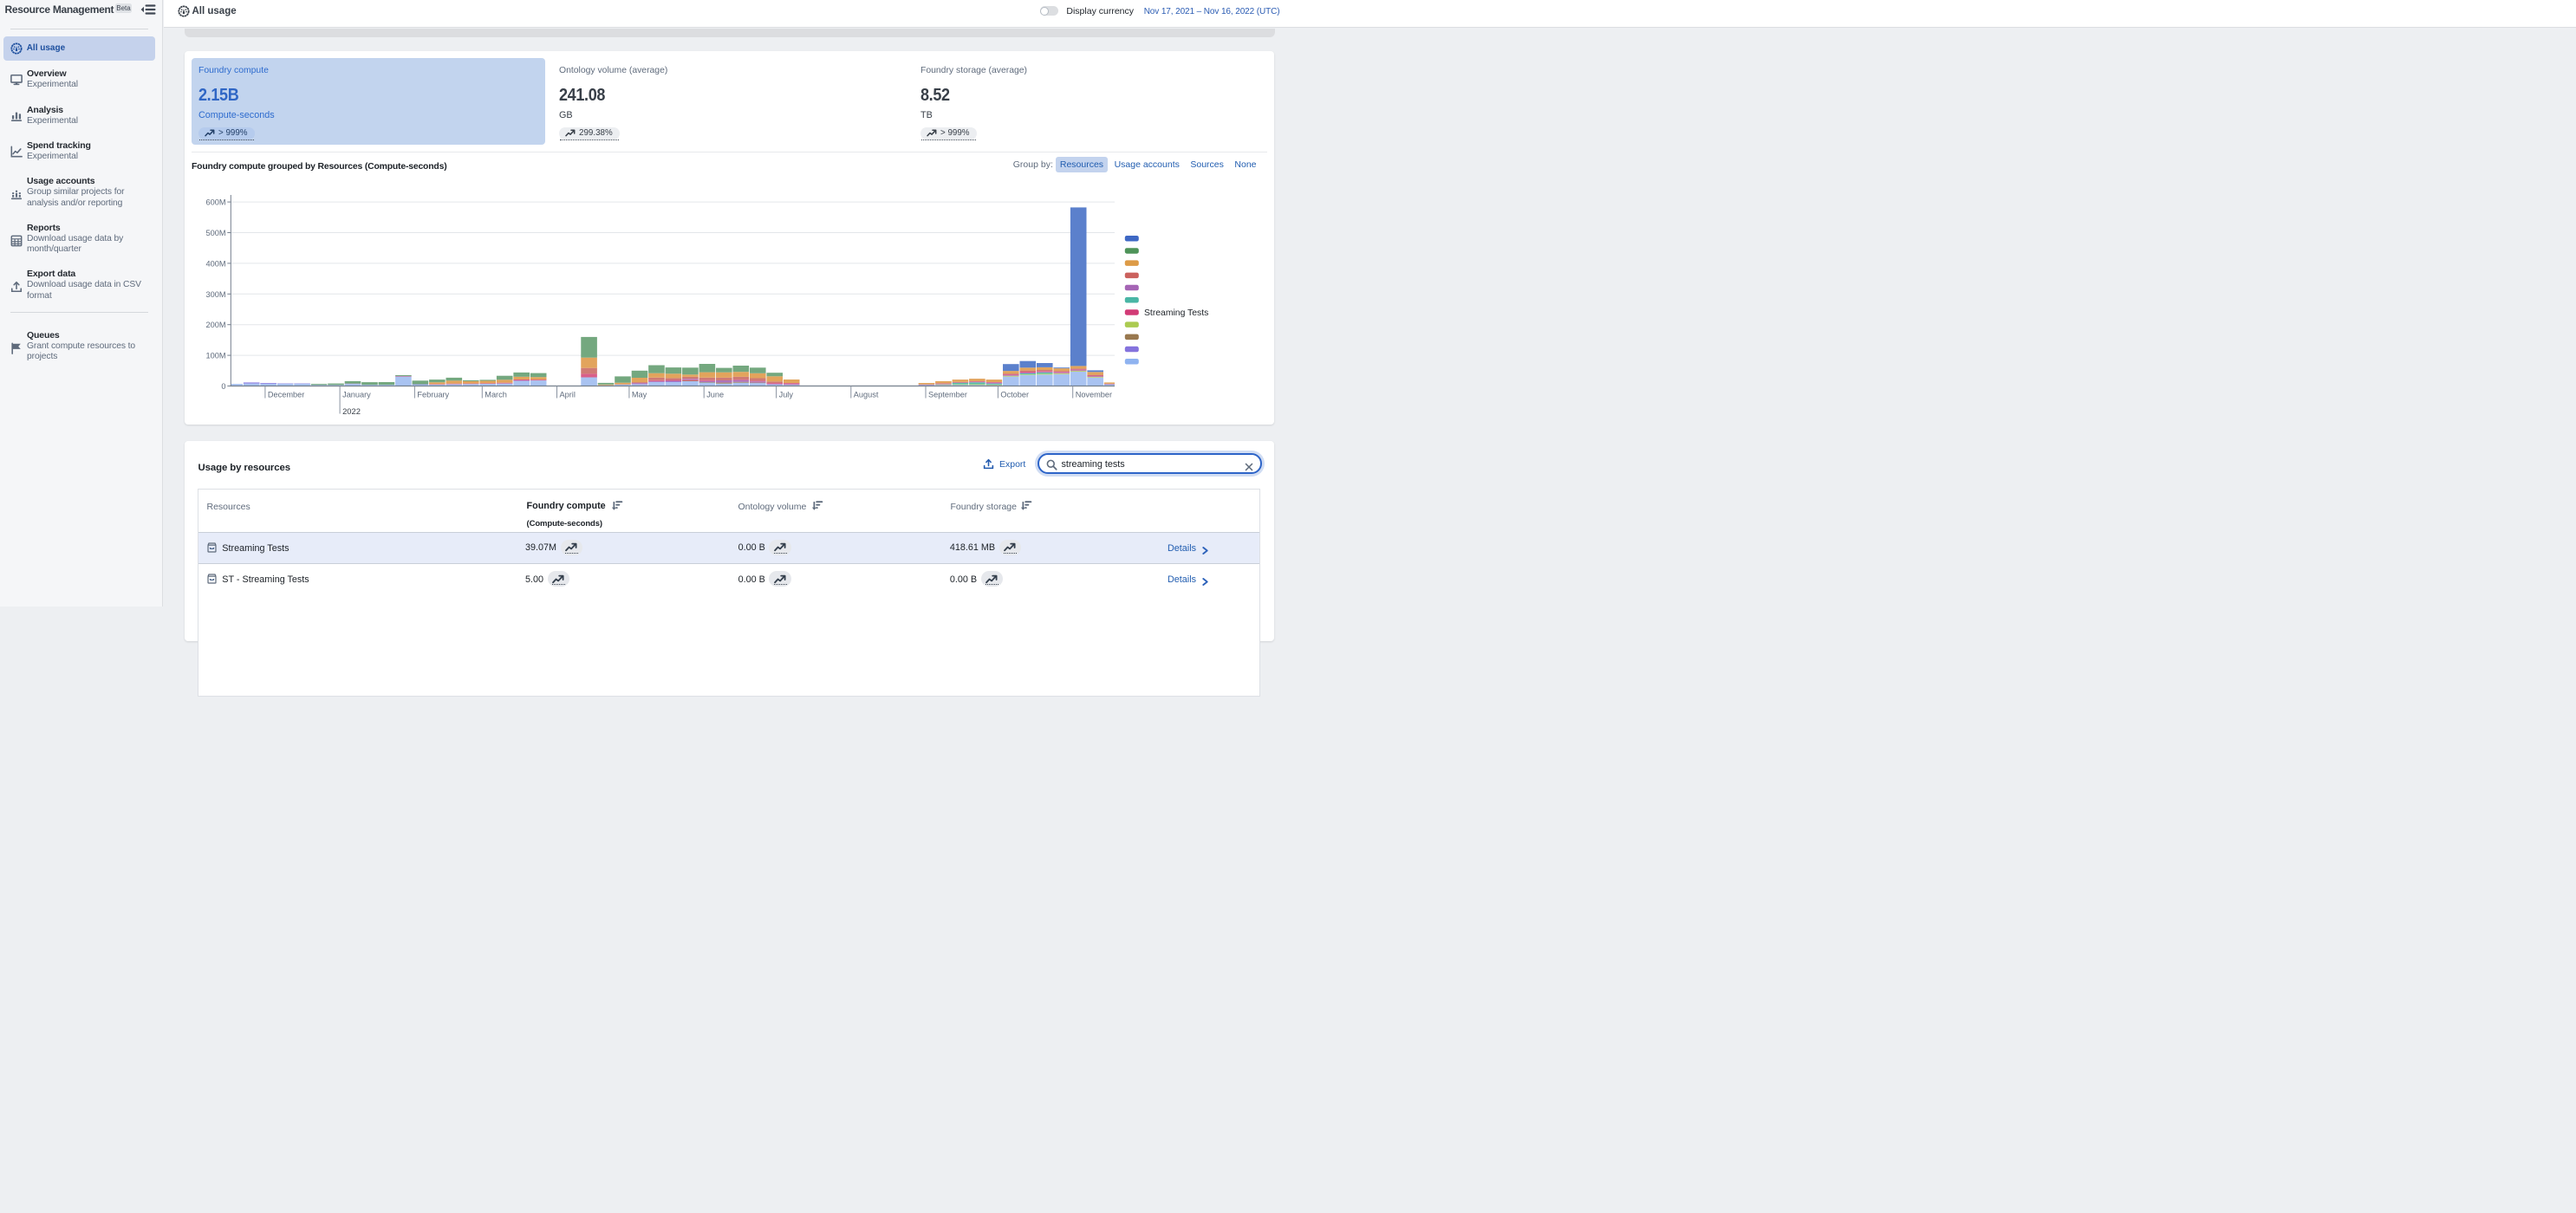 The image size is (2576, 1213). What do you see at coordinates (286, 395) in the screenshot?
I see `svg-text: December` at bounding box center [286, 395].